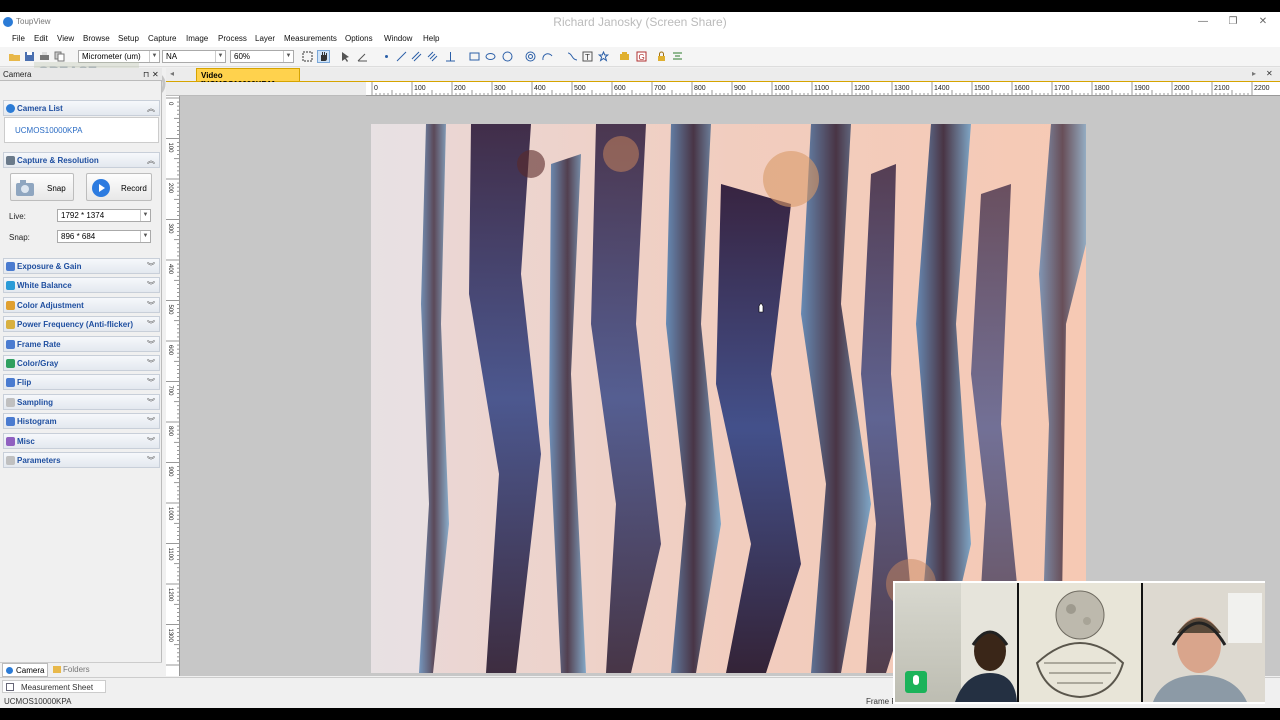  I want to click on menu-browse: Browse, so click(96, 38).